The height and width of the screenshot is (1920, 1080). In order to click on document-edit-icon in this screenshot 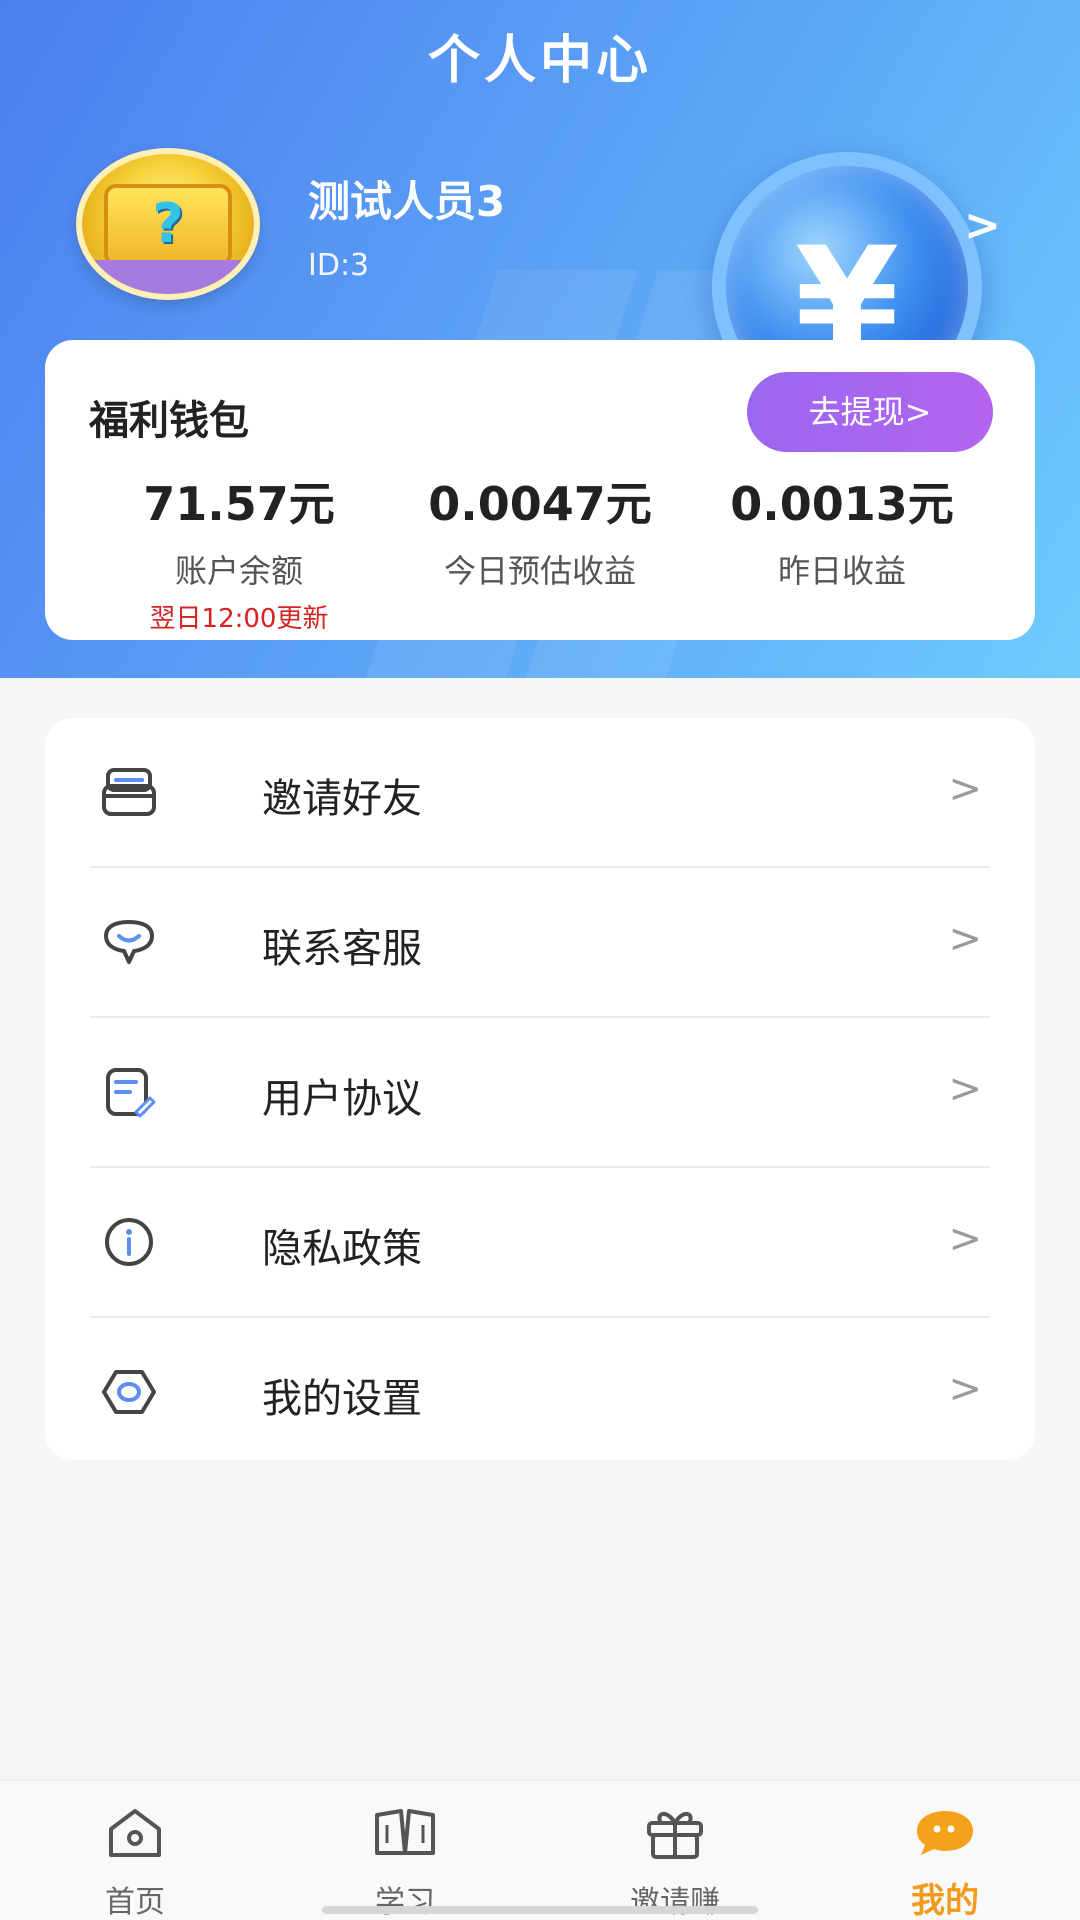, I will do `click(131, 1093)`.